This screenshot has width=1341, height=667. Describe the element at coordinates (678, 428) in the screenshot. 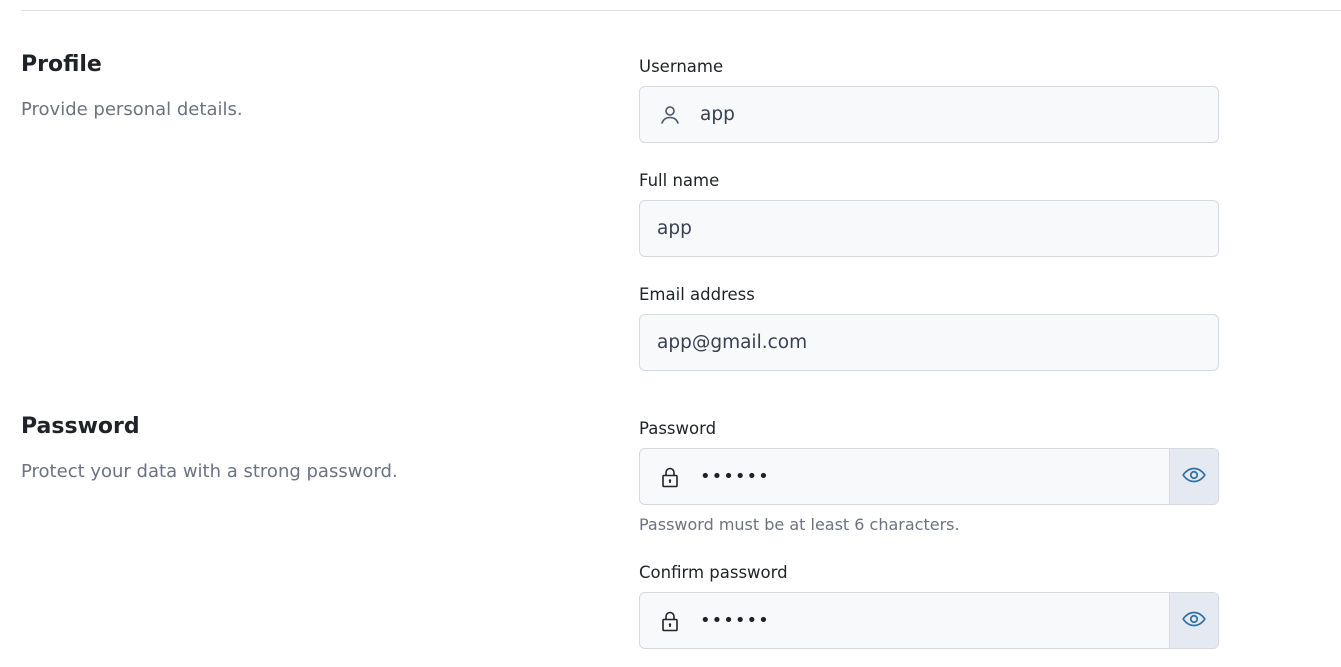

I see `password-label: Password` at that location.